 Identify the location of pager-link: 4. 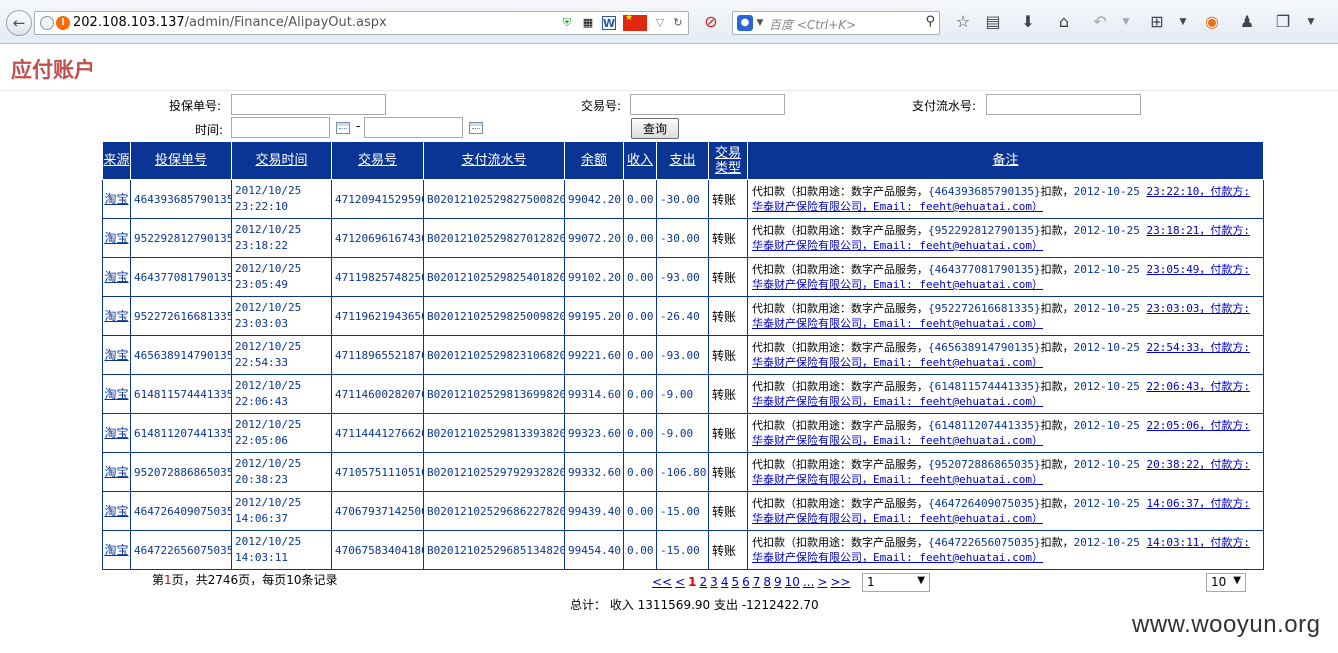
(725, 582).